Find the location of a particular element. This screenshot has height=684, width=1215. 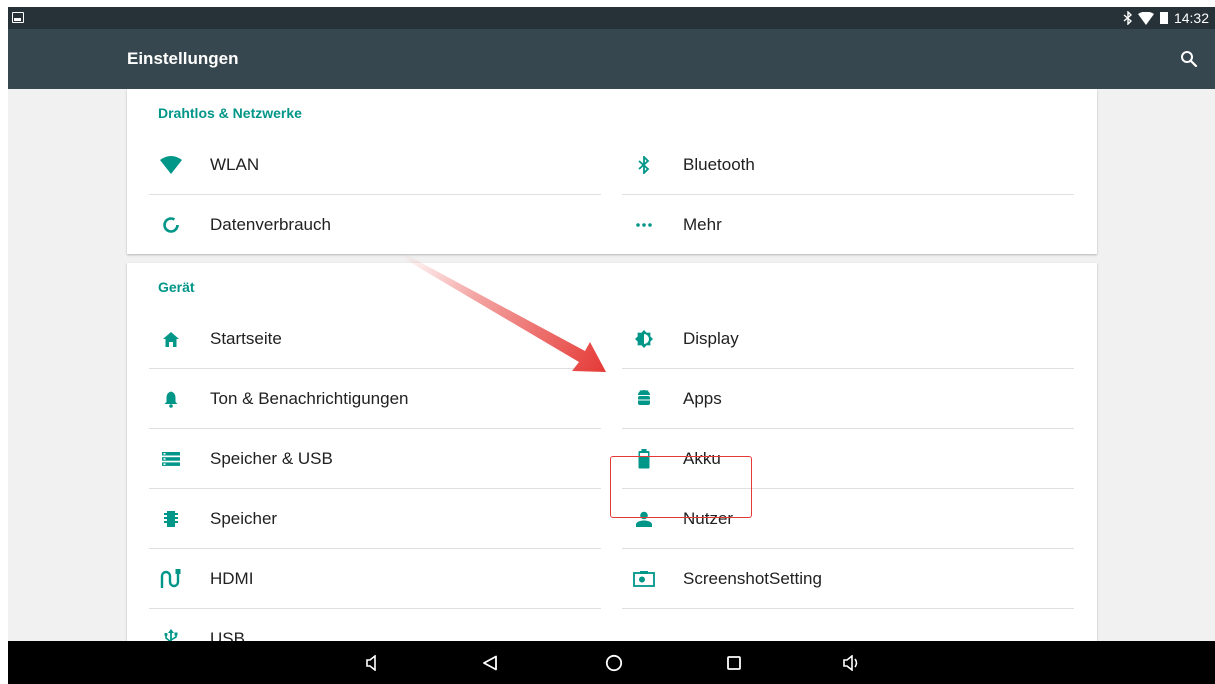

setting-label: HDMI is located at coordinates (232, 578).